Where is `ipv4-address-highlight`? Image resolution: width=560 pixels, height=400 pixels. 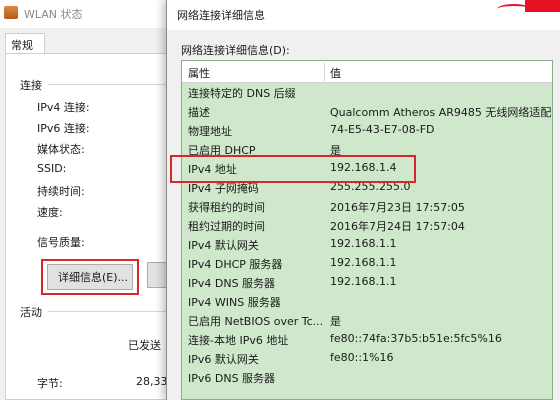
ipv4-address-highlight is located at coordinates (293, 169).